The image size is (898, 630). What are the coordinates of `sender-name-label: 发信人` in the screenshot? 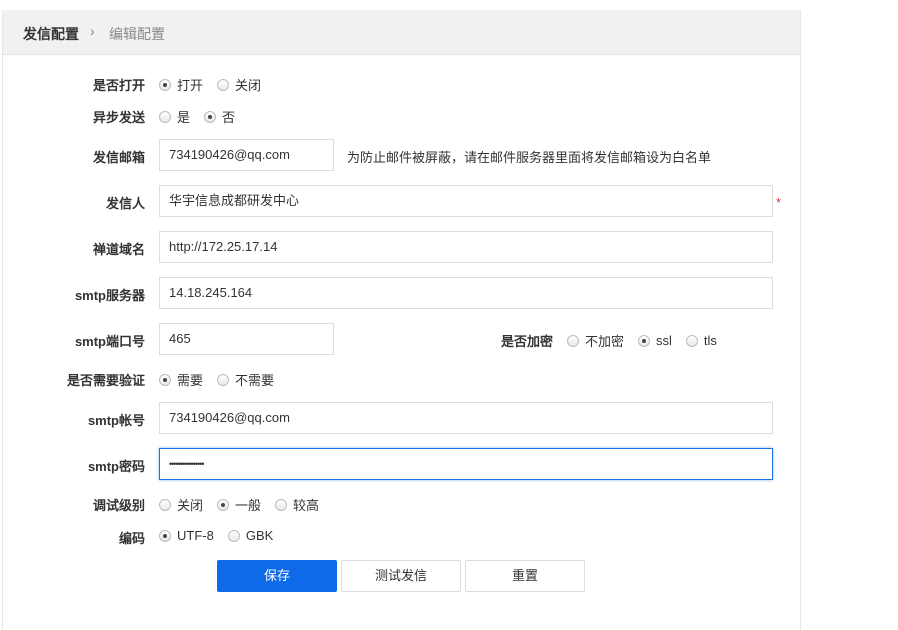 It's located at (125, 203).